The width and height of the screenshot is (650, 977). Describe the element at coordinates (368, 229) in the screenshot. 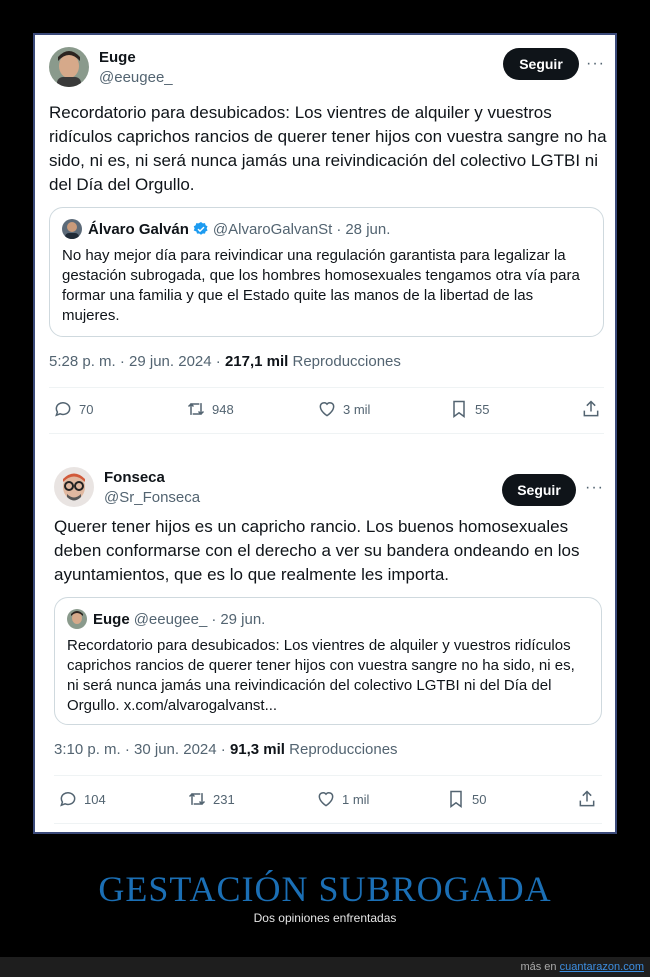

I see `quote-date: 28 jun.` at that location.